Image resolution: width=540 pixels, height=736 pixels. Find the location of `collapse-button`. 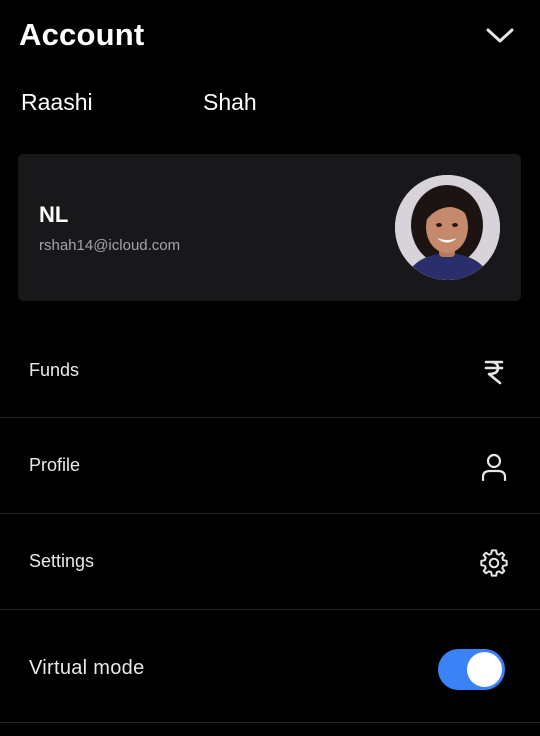

collapse-button is located at coordinates (500, 36).